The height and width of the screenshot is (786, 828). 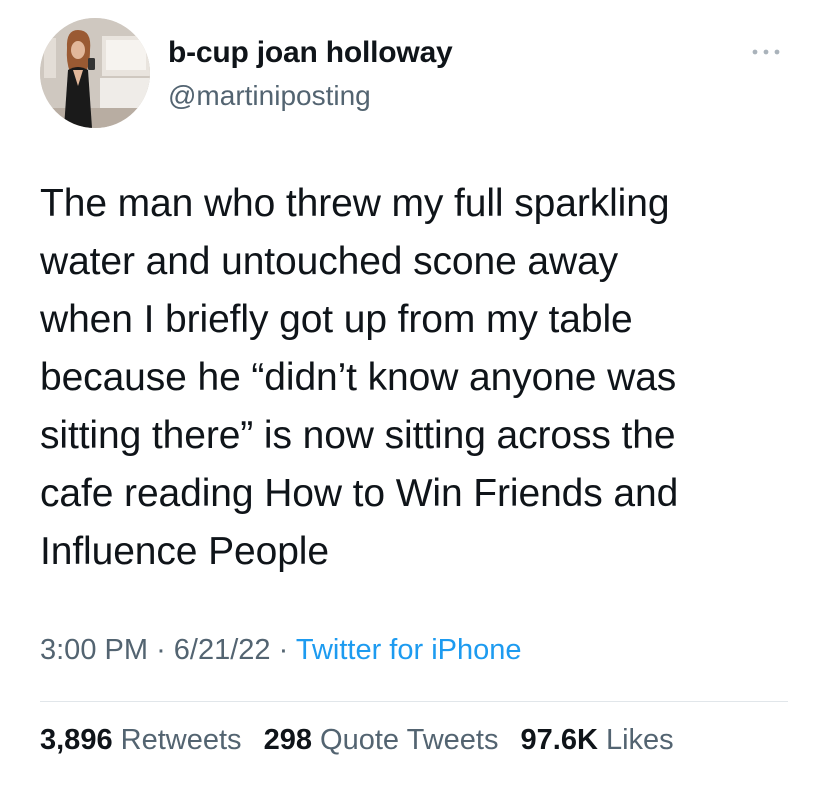 What do you see at coordinates (409, 740) in the screenshot?
I see `quote-tweets-label: Quote Tweets` at bounding box center [409, 740].